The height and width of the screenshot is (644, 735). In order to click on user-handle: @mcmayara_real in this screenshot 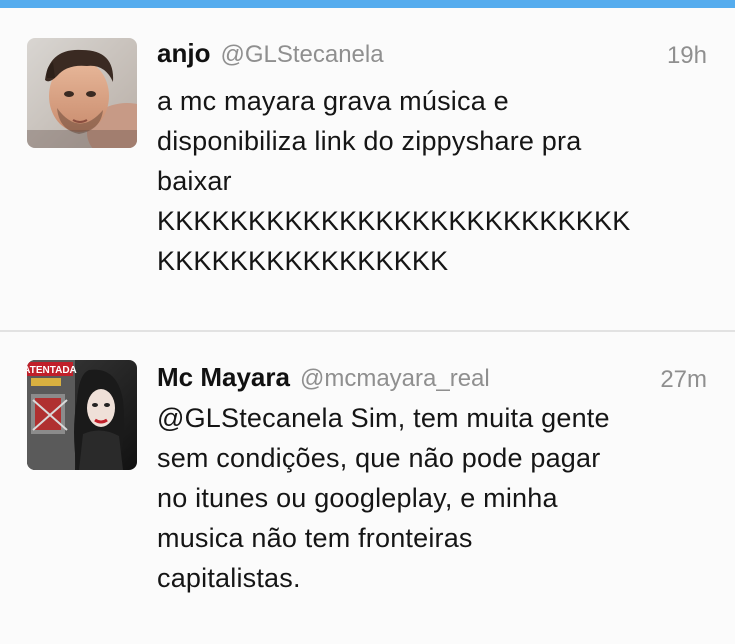, I will do `click(395, 378)`.